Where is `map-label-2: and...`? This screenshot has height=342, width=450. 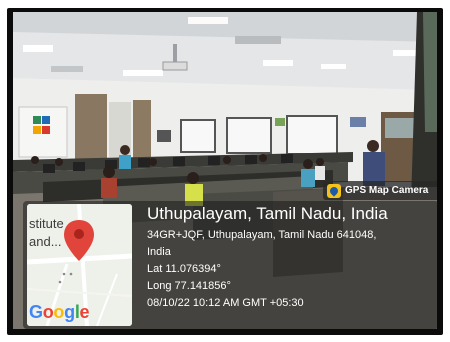
map-label-2: and... is located at coordinates (45, 241).